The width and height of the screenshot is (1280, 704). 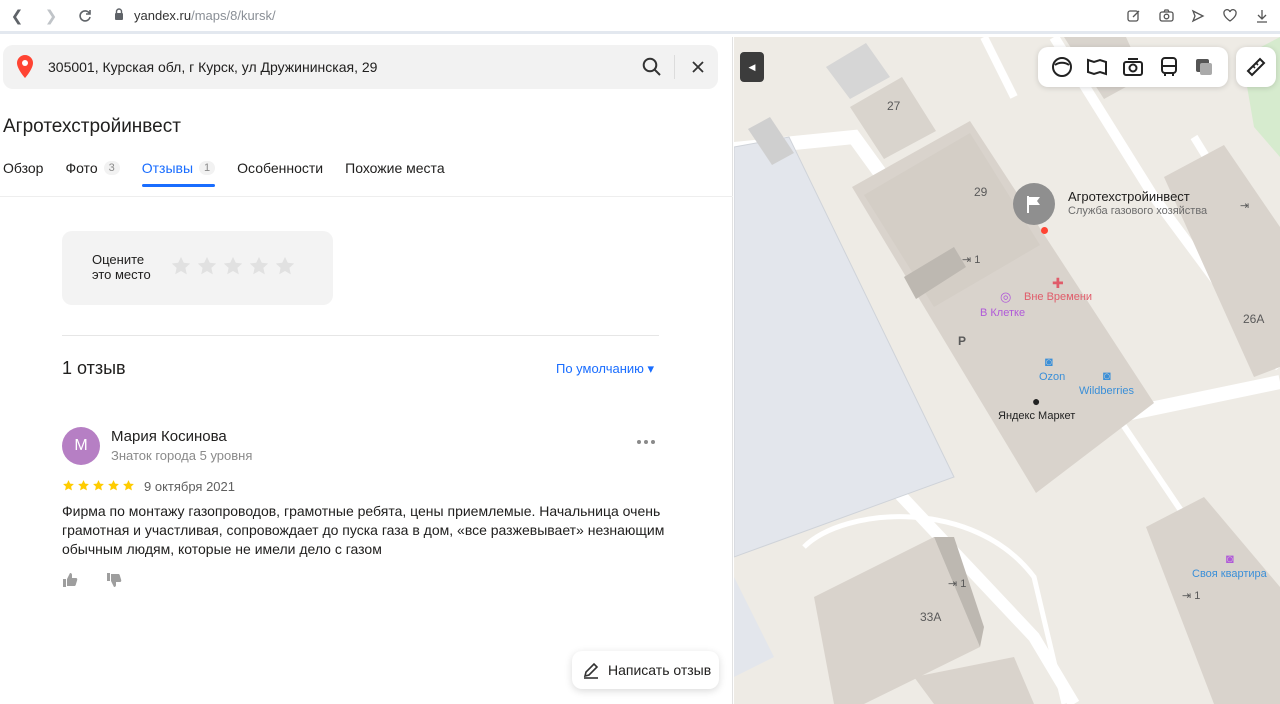 What do you see at coordinates (17, 16) in the screenshot?
I see `back-icon: ❮` at bounding box center [17, 16].